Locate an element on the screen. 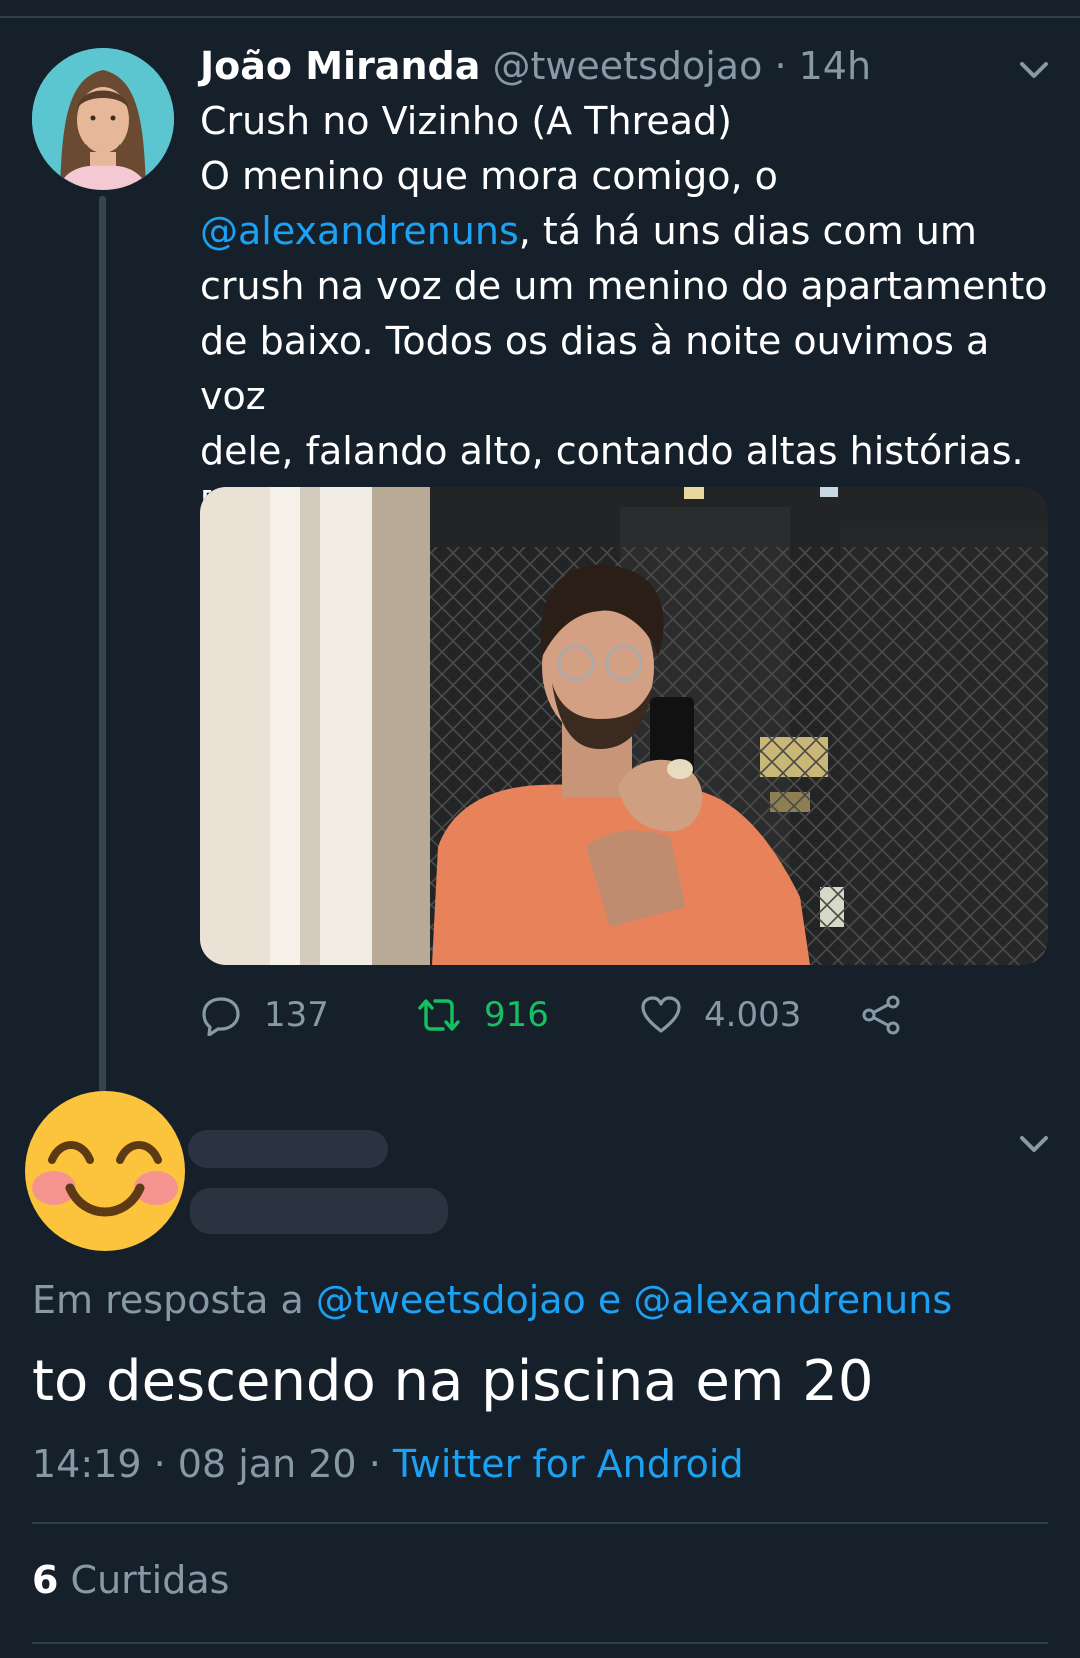 The width and height of the screenshot is (1080, 1658). share-action is located at coordinates (892, 1015).